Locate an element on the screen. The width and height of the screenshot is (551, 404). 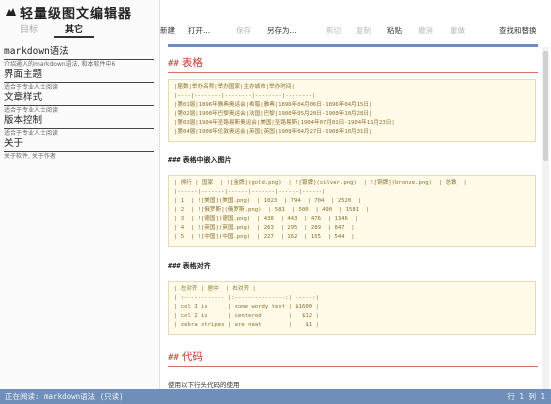
undo-button: 撤消 is located at coordinates (425, 31).